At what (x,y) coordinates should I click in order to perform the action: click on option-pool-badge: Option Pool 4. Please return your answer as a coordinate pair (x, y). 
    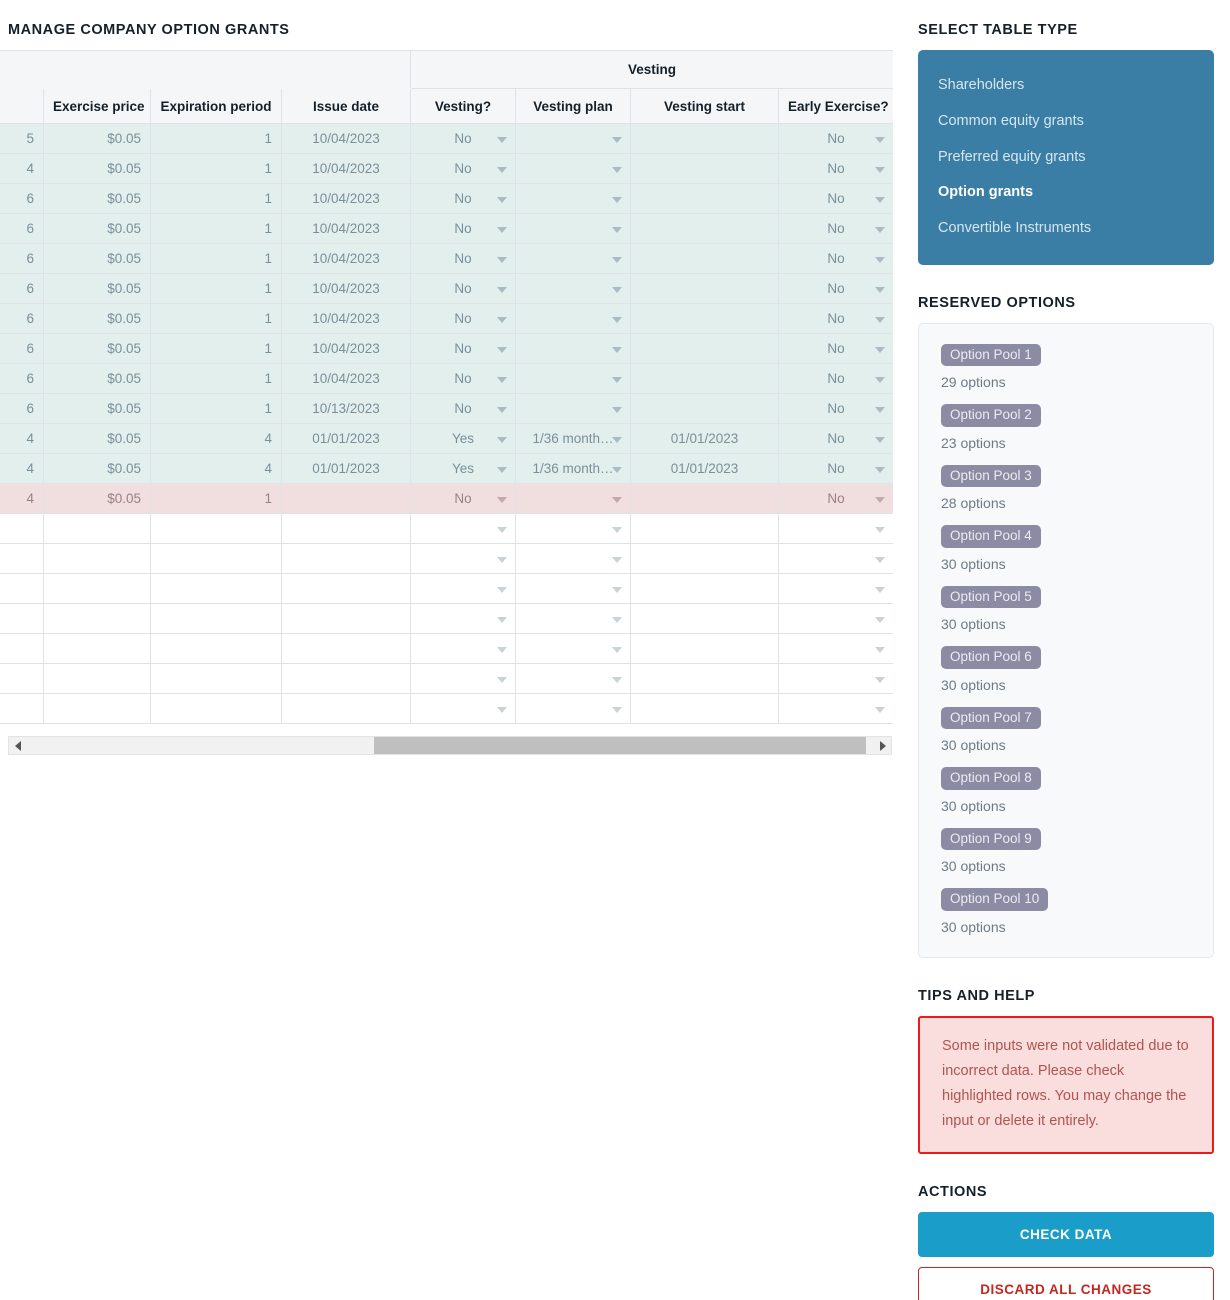
    Looking at the image, I should click on (991, 536).